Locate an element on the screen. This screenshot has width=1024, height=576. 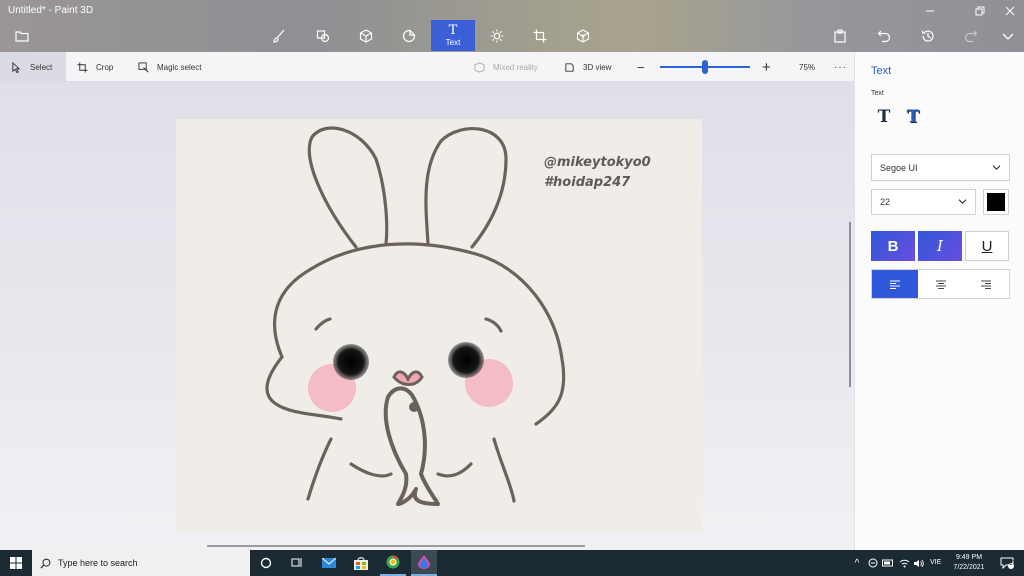
taskbar-search-box: Type here to search is located at coordinates (141, 563).